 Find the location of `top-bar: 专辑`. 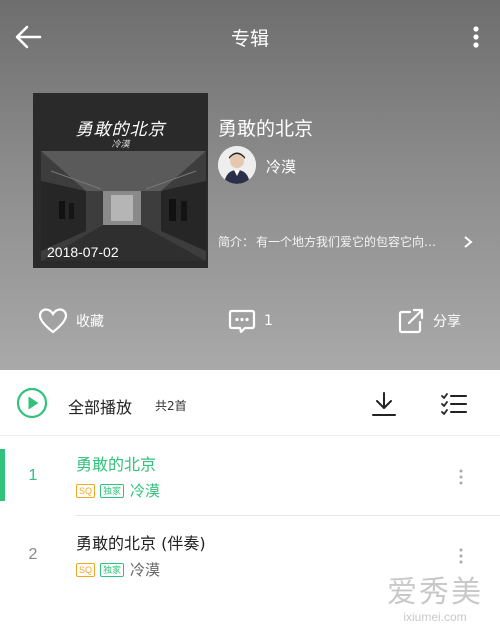

top-bar: 专辑 is located at coordinates (250, 36).